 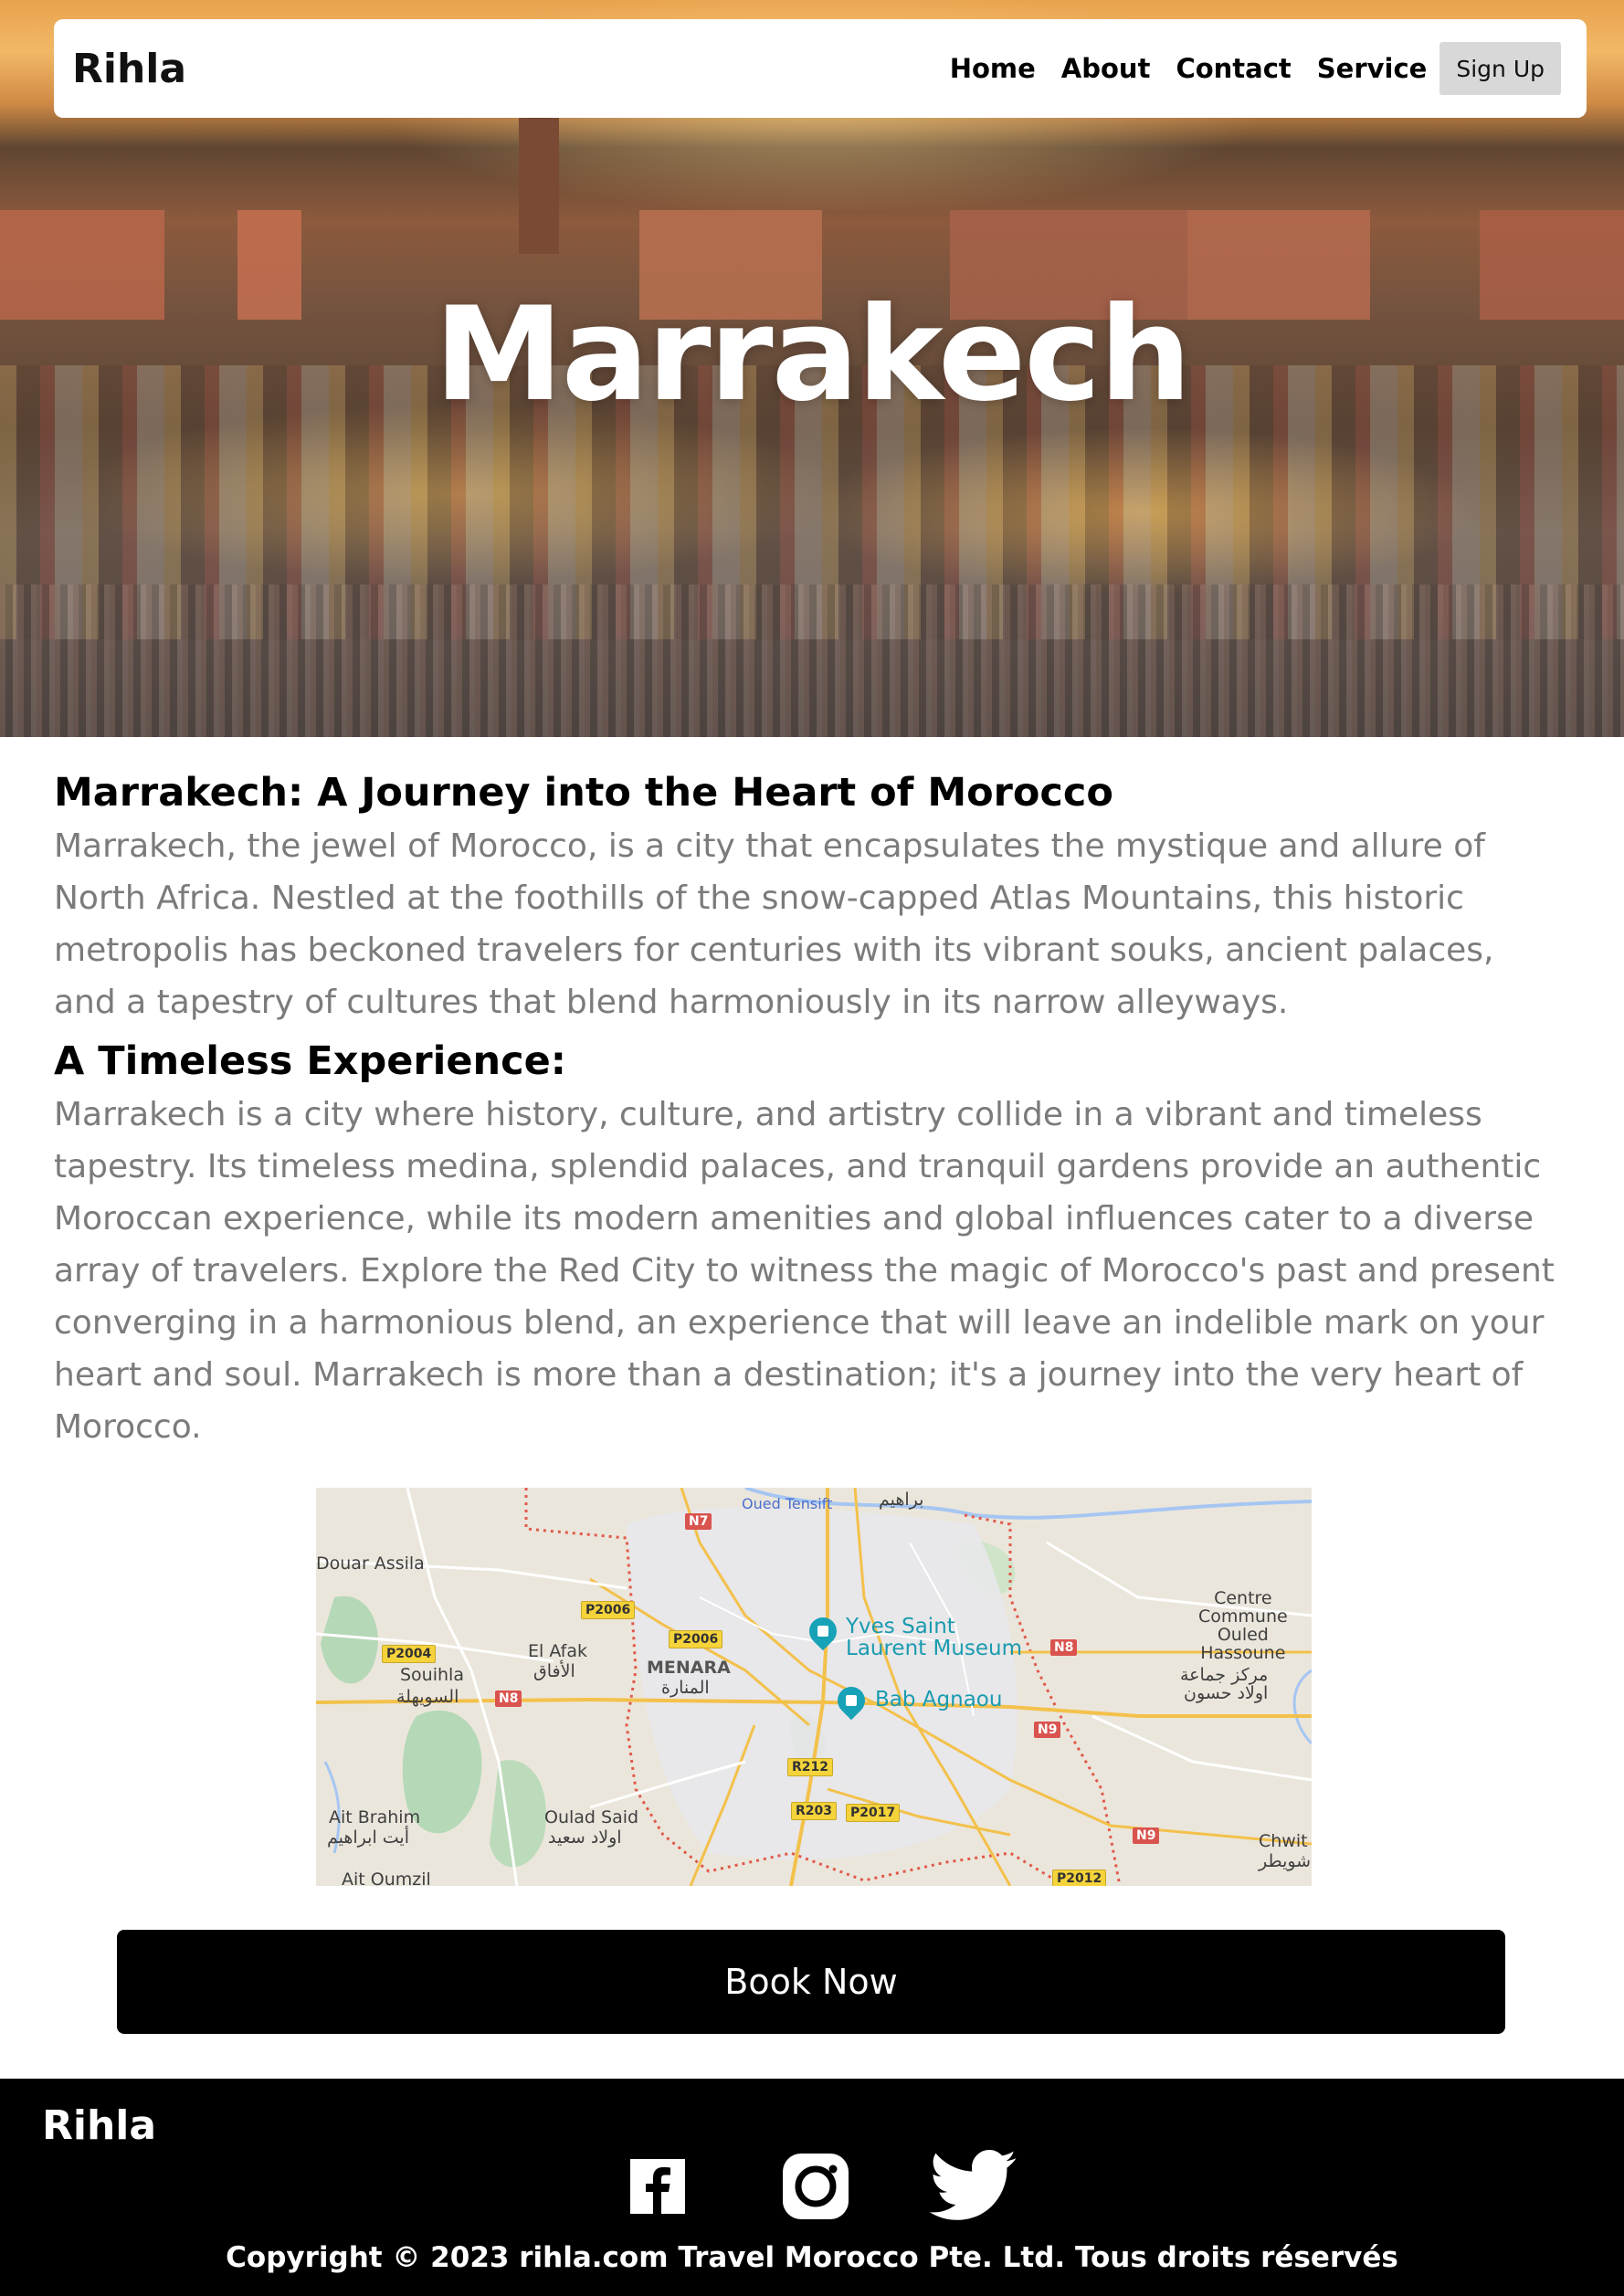 What do you see at coordinates (1079, 1877) in the screenshot?
I see `road-badge-p2012: P2012` at bounding box center [1079, 1877].